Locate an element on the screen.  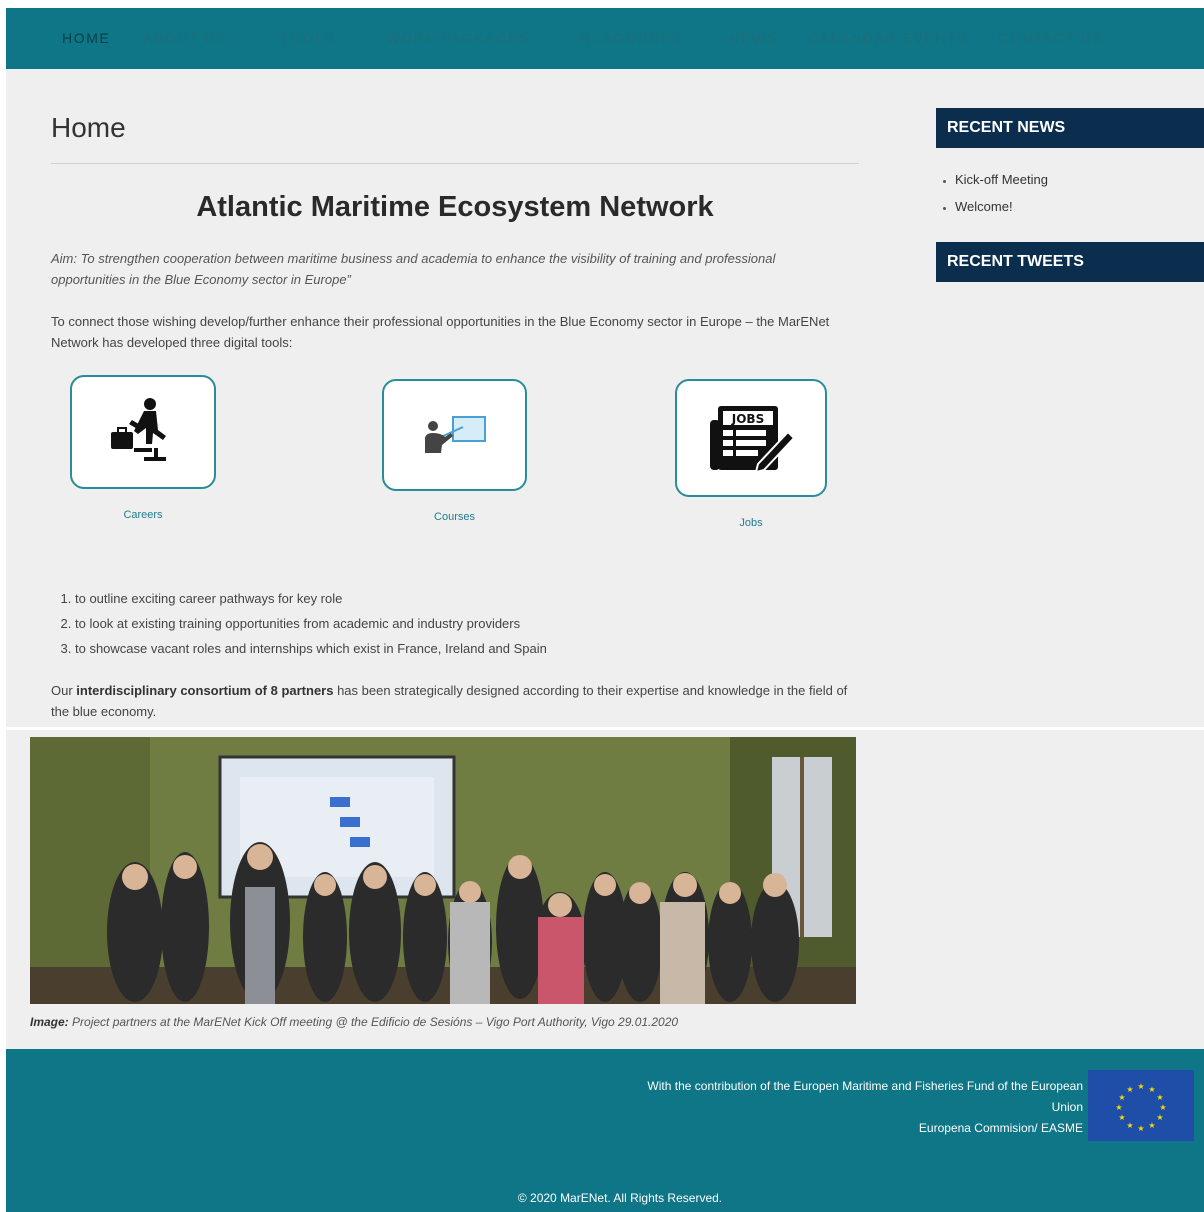
copyright-notice: © 2020 MarENet. All Rights Reserved. is located at coordinates (620, 1198).